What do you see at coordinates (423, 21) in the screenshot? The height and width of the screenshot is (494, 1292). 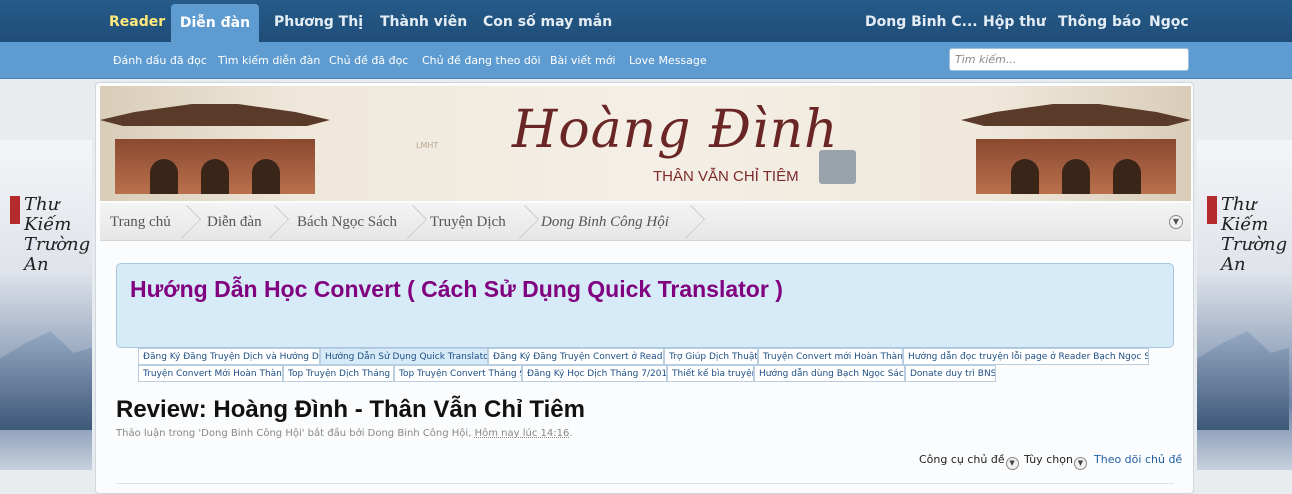 I see `tab-members: Thành viên` at bounding box center [423, 21].